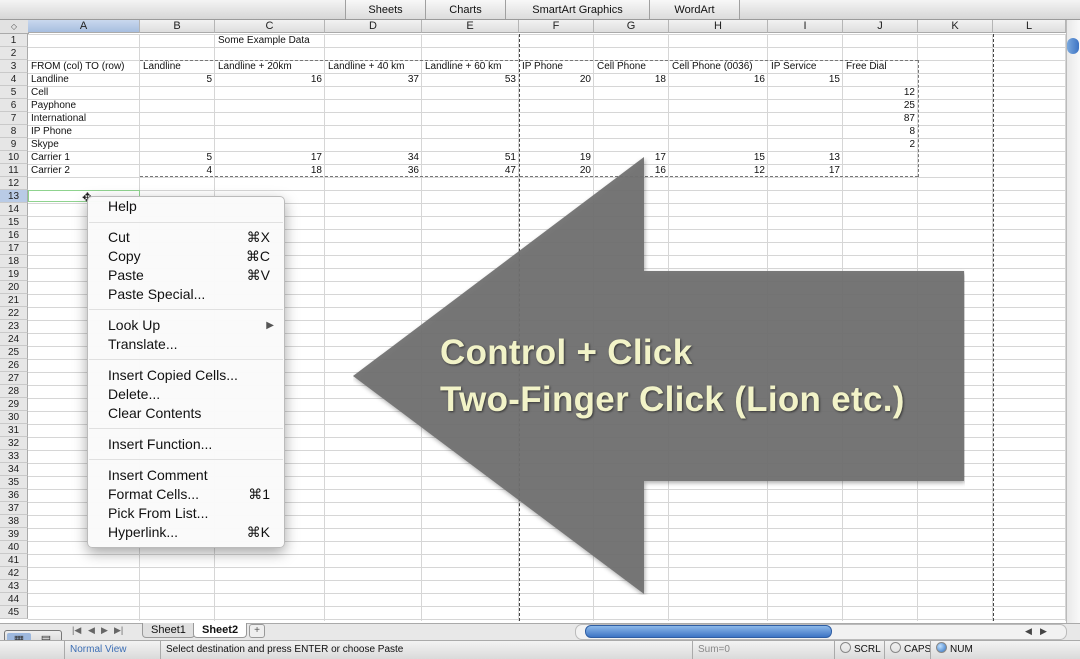 The height and width of the screenshot is (659, 1080). I want to click on ribbon-tab-wordart: WordArt, so click(694, 9).